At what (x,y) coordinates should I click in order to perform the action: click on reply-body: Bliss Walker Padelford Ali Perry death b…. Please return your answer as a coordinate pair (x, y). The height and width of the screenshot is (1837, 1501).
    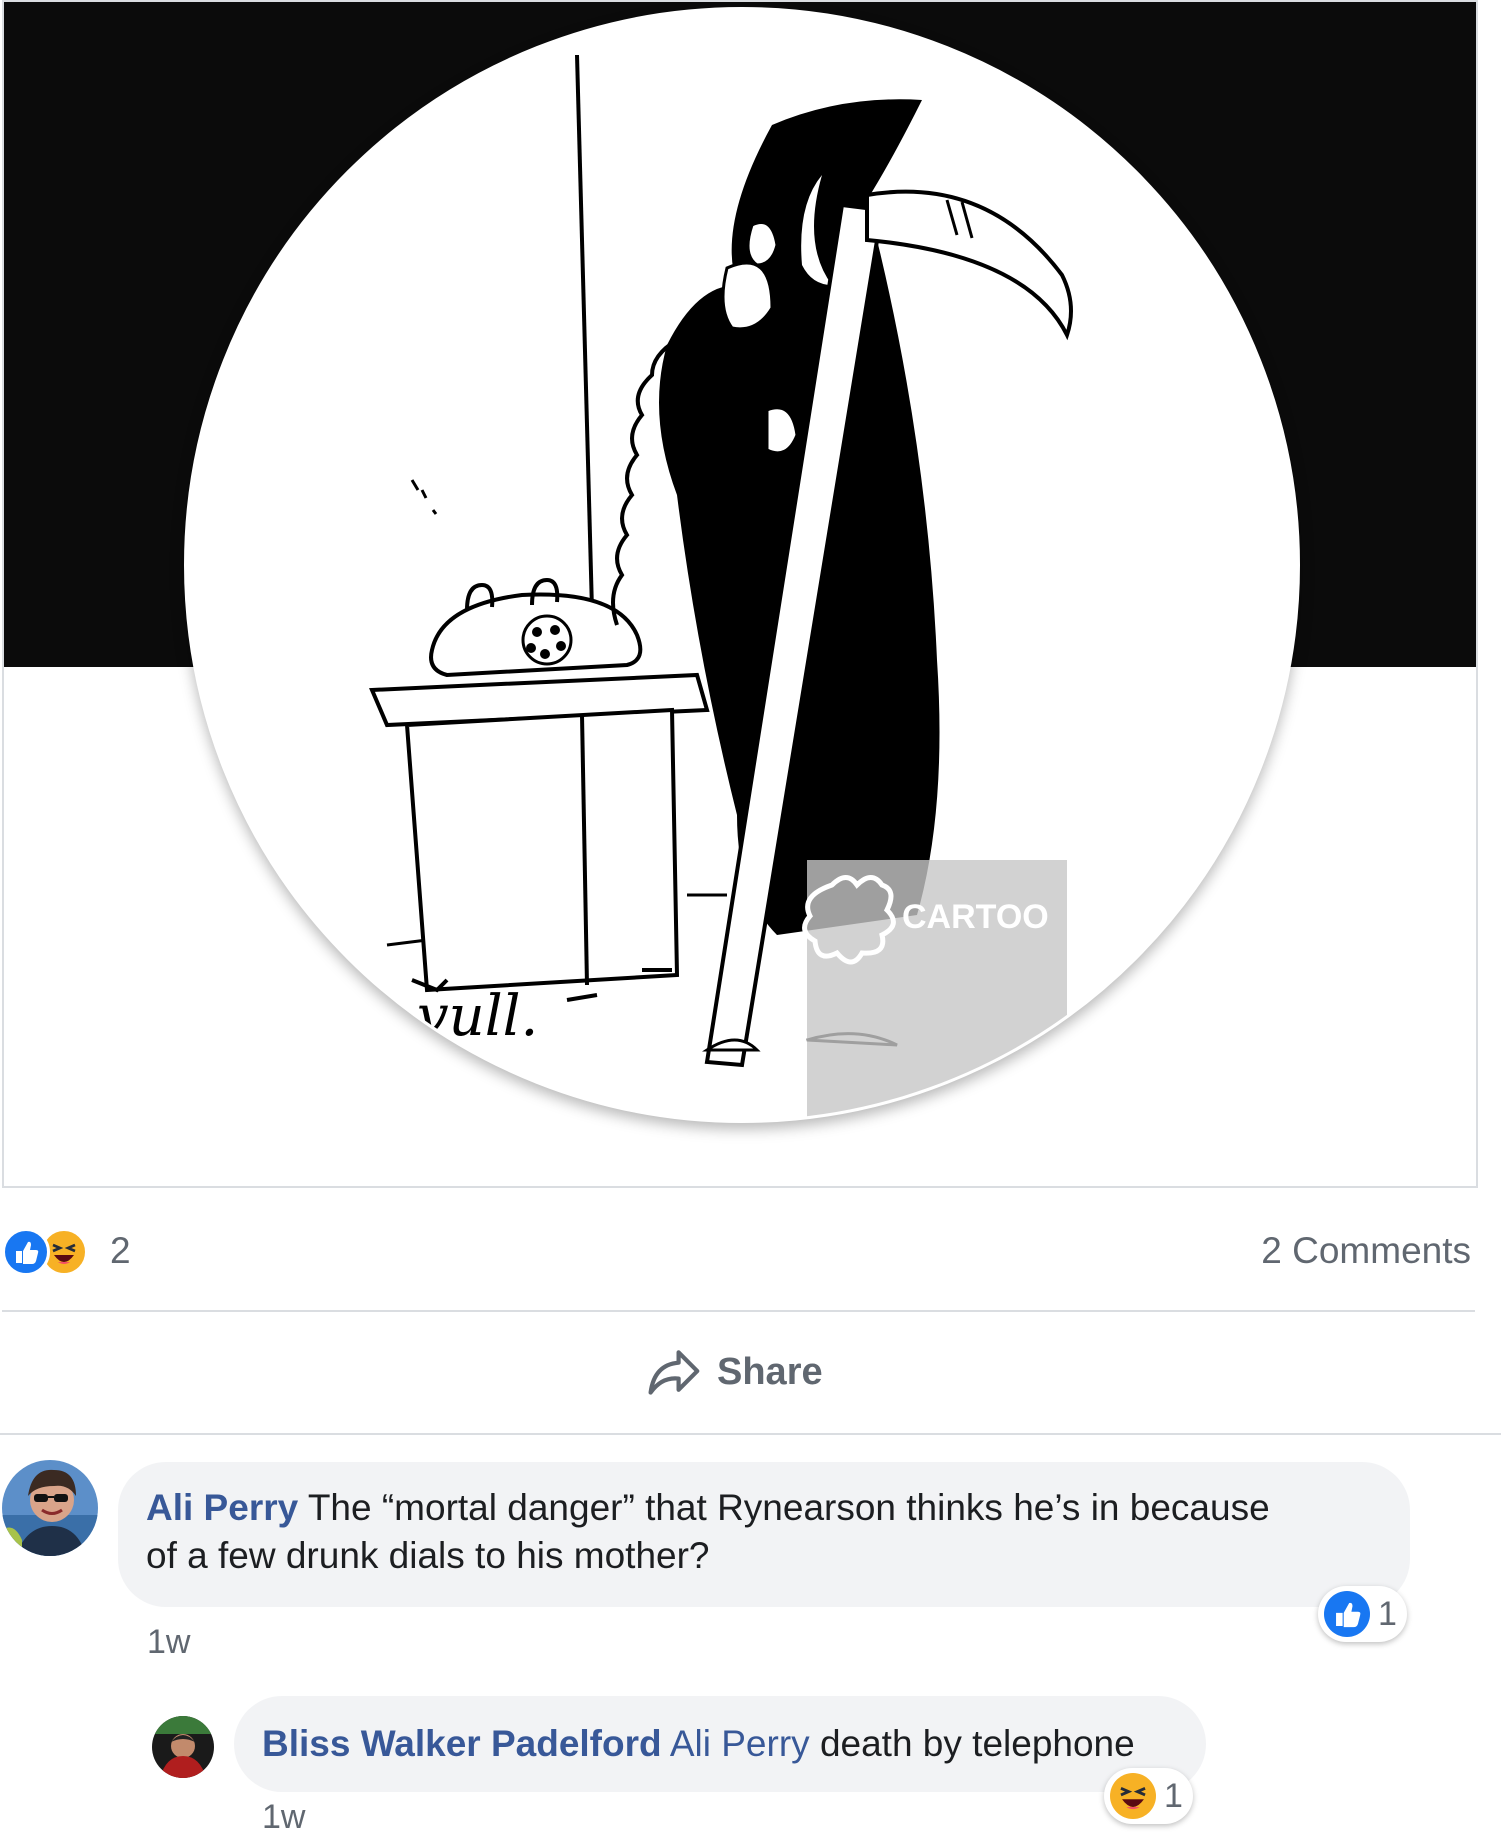
    Looking at the image, I should click on (720, 1744).